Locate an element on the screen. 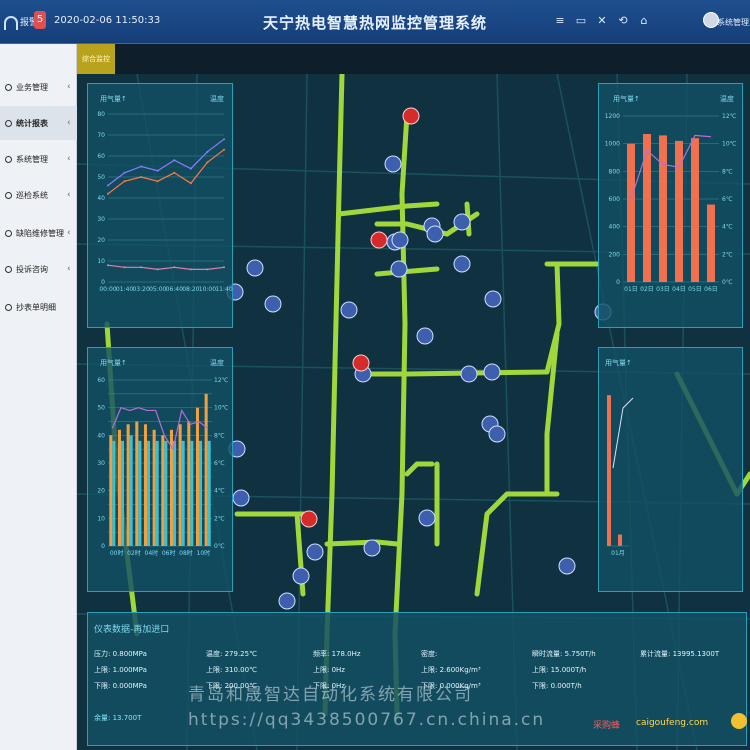 This screenshot has height=750, width=750. sidebar-item-business: 业务管理 ‹ is located at coordinates (38, 87).